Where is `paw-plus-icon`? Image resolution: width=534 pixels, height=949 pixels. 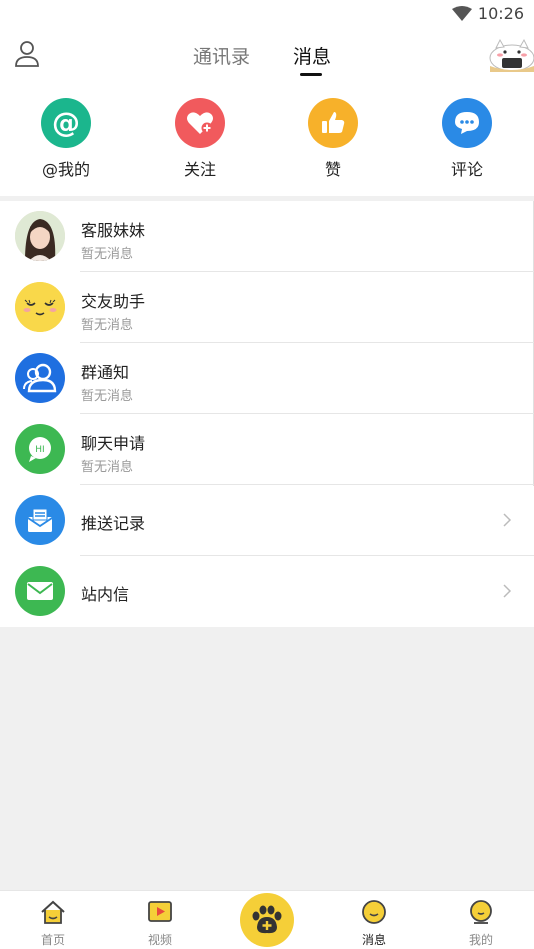
paw-plus-icon is located at coordinates (267, 919).